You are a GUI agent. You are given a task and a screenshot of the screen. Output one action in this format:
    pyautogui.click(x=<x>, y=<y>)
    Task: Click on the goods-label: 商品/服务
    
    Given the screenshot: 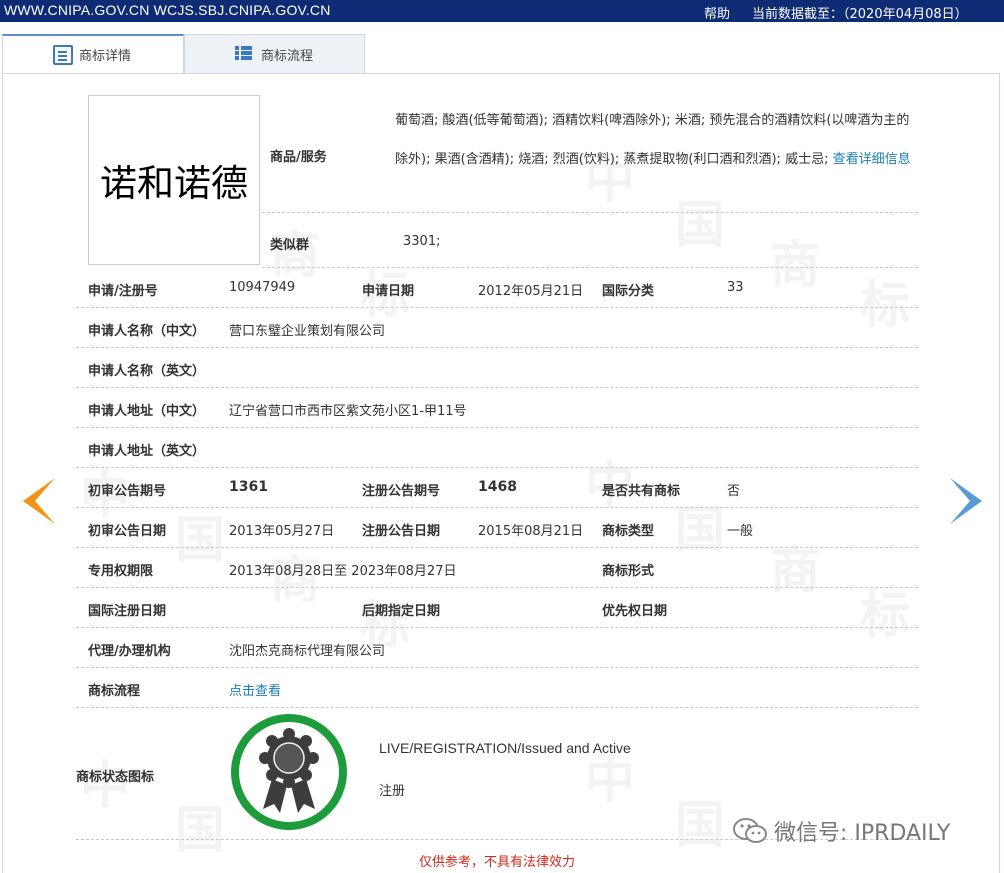 What is the action you would take?
    pyautogui.click(x=298, y=157)
    